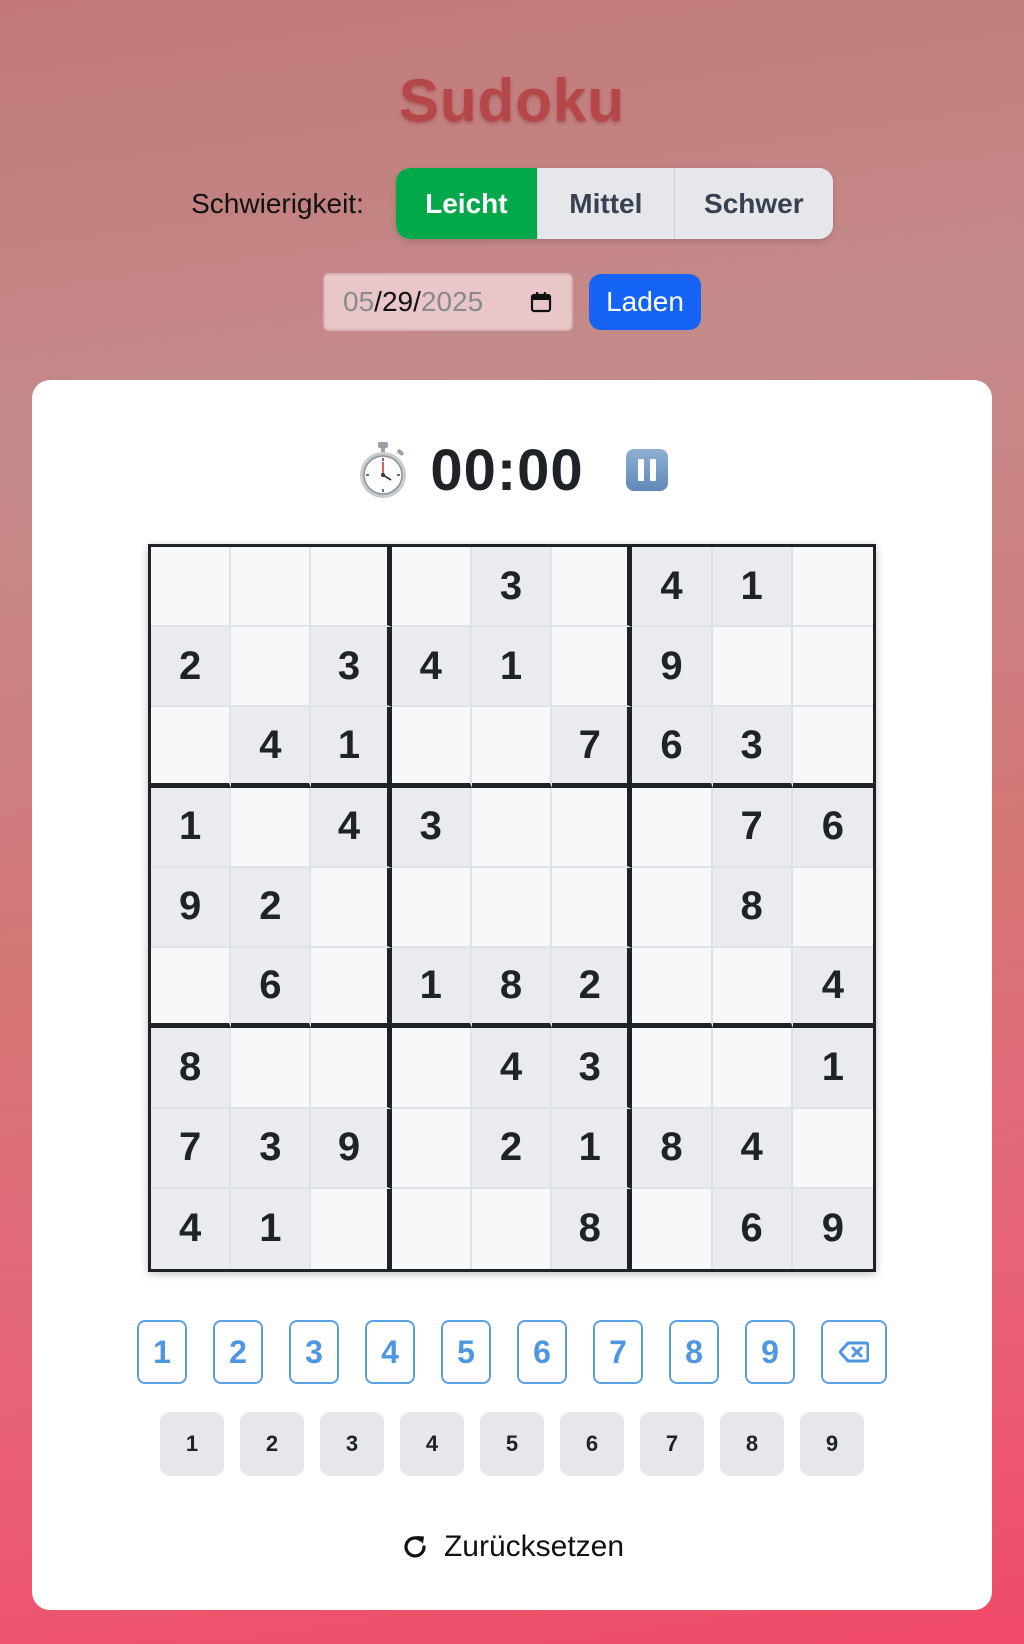 This screenshot has height=1644, width=1024. Describe the element at coordinates (432, 1444) in the screenshot. I see `note-button-4: 4` at that location.